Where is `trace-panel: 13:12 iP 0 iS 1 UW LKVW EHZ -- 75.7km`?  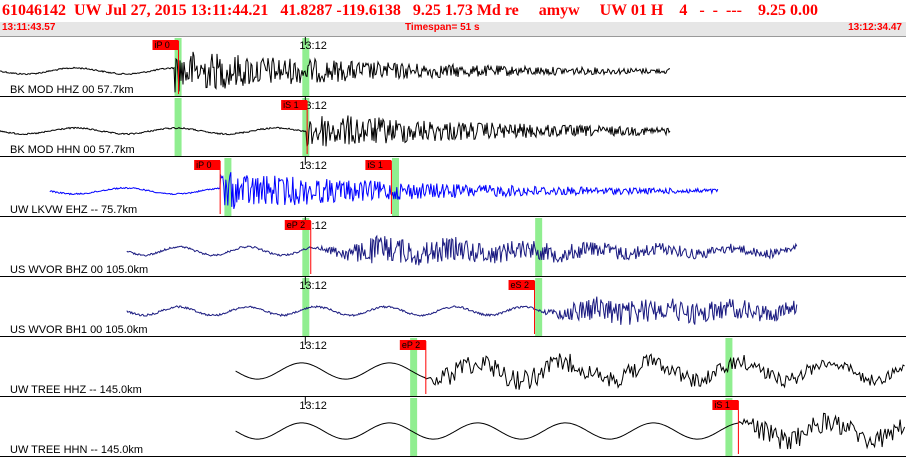 trace-panel: 13:12 iP 0 iS 1 UW LKVW EHZ -- 75.7km is located at coordinates (453, 187).